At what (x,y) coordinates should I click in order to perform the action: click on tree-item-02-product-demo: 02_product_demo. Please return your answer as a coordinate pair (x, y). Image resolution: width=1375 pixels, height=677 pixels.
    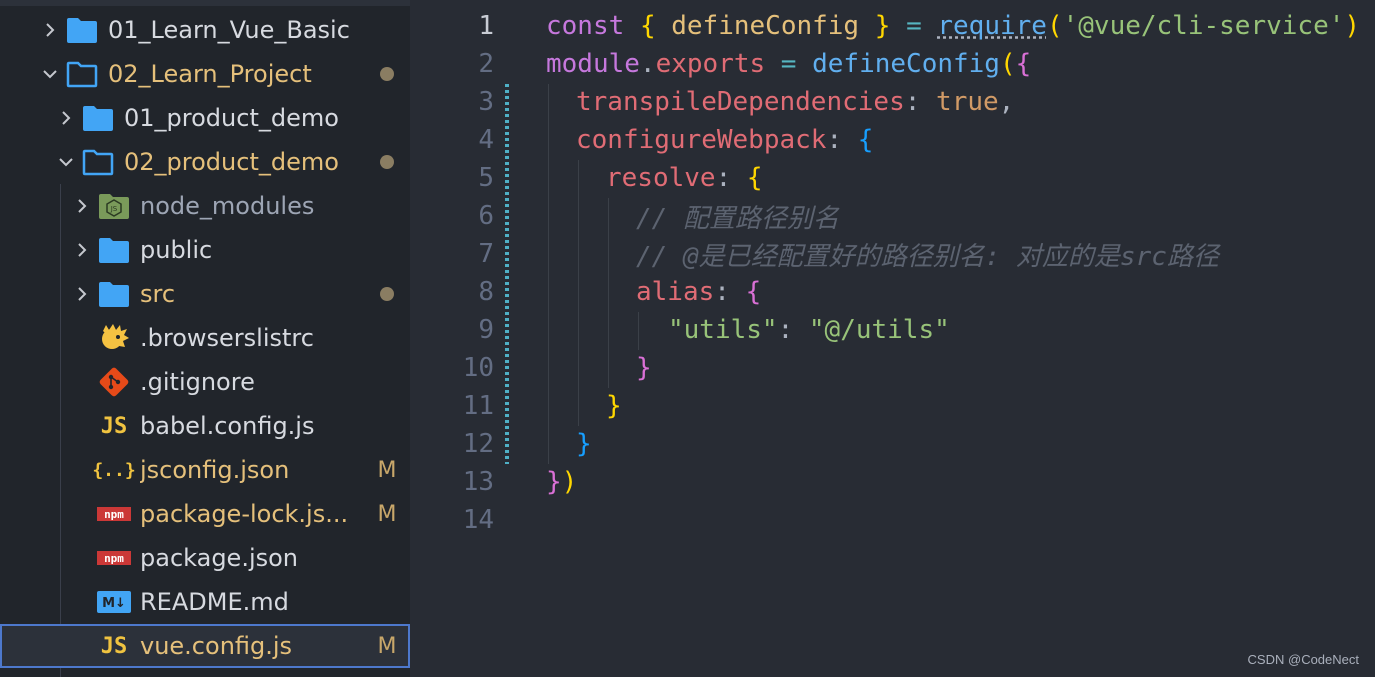
    Looking at the image, I should click on (205, 162).